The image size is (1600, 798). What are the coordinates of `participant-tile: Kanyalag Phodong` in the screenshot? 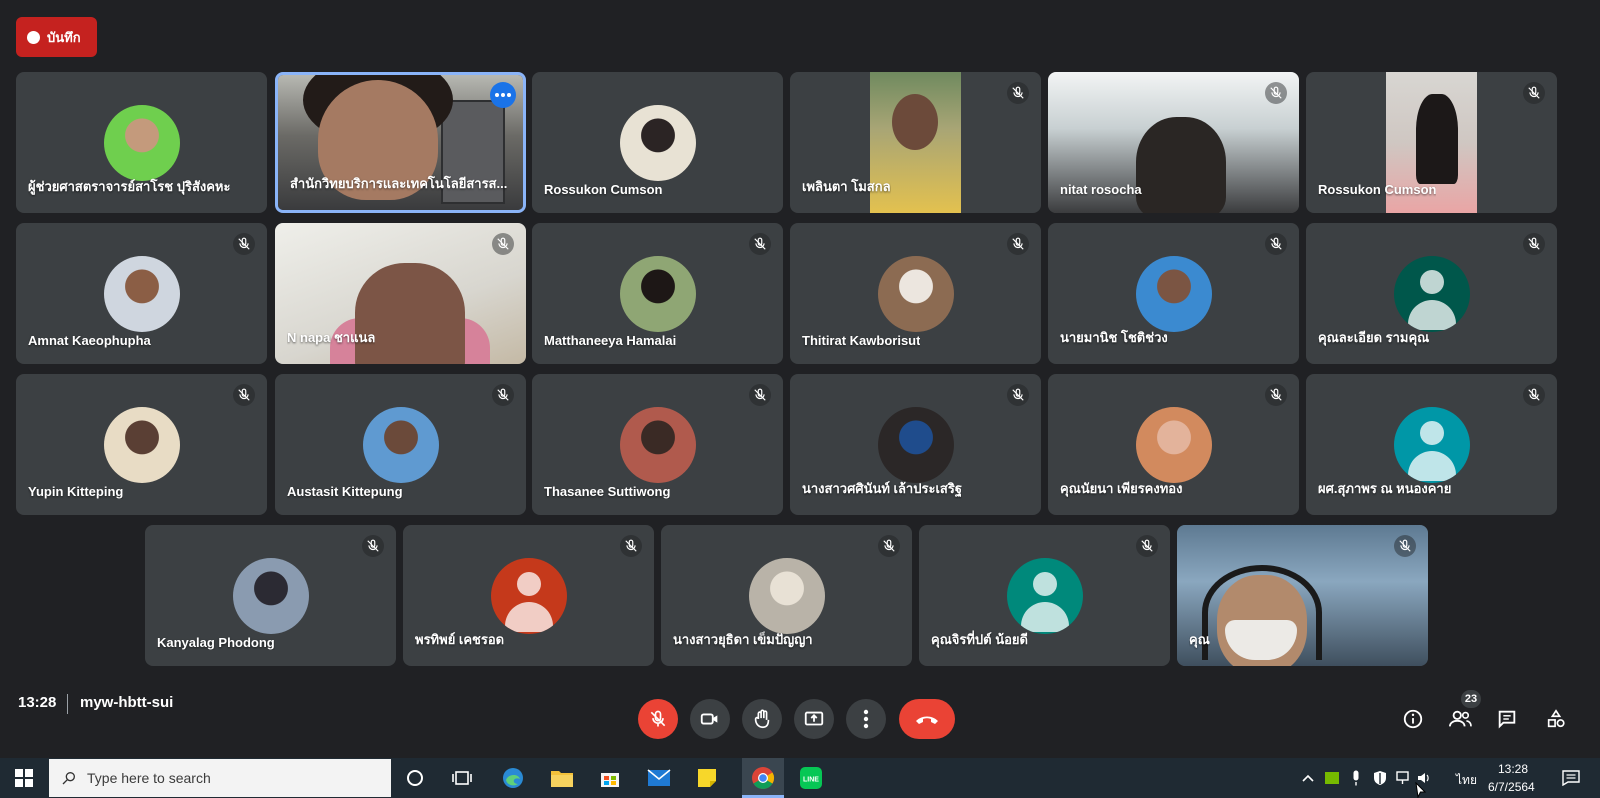 It's located at (270, 595).